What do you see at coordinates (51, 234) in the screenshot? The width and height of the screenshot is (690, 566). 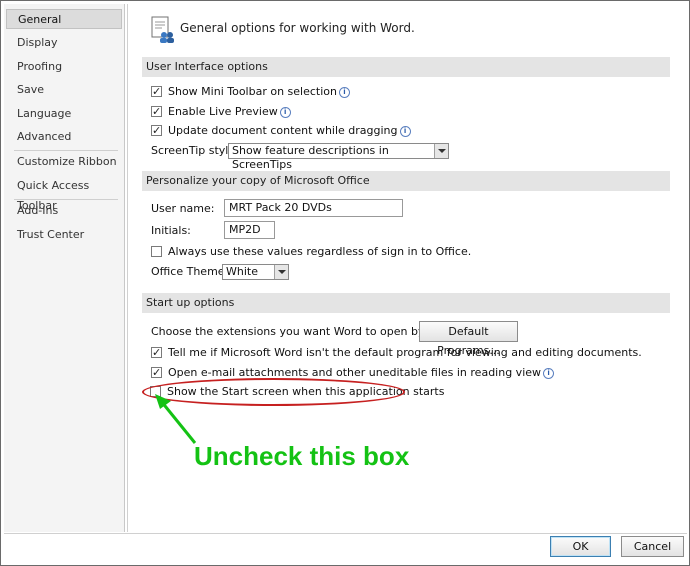 I see `sidebar-item-label: Trust Center` at bounding box center [51, 234].